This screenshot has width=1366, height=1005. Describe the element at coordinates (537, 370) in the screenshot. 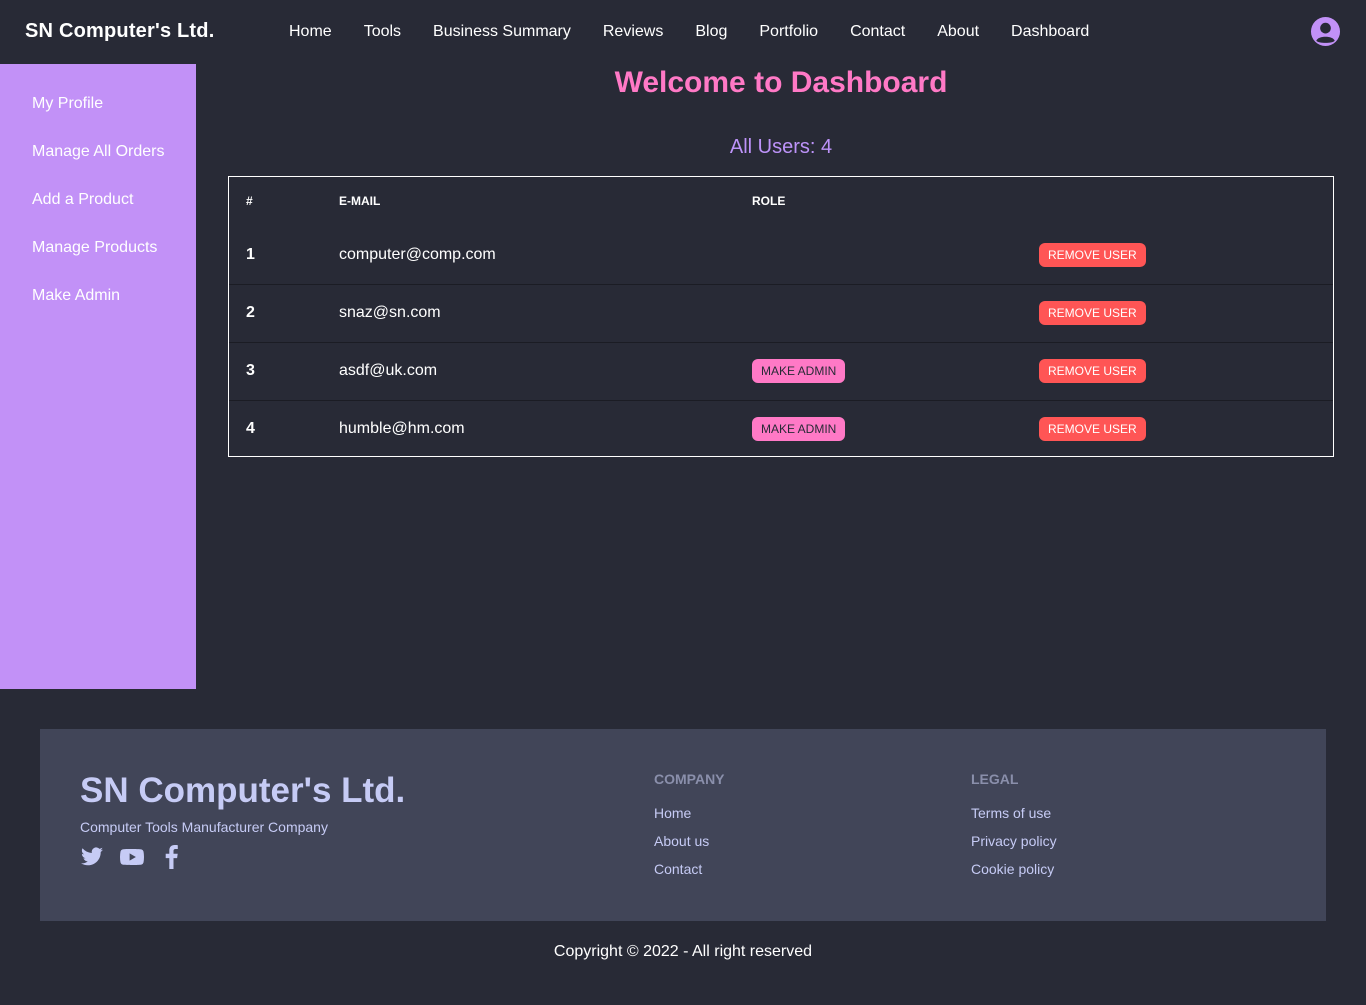

I see `row-email: asdf@uk.com` at that location.